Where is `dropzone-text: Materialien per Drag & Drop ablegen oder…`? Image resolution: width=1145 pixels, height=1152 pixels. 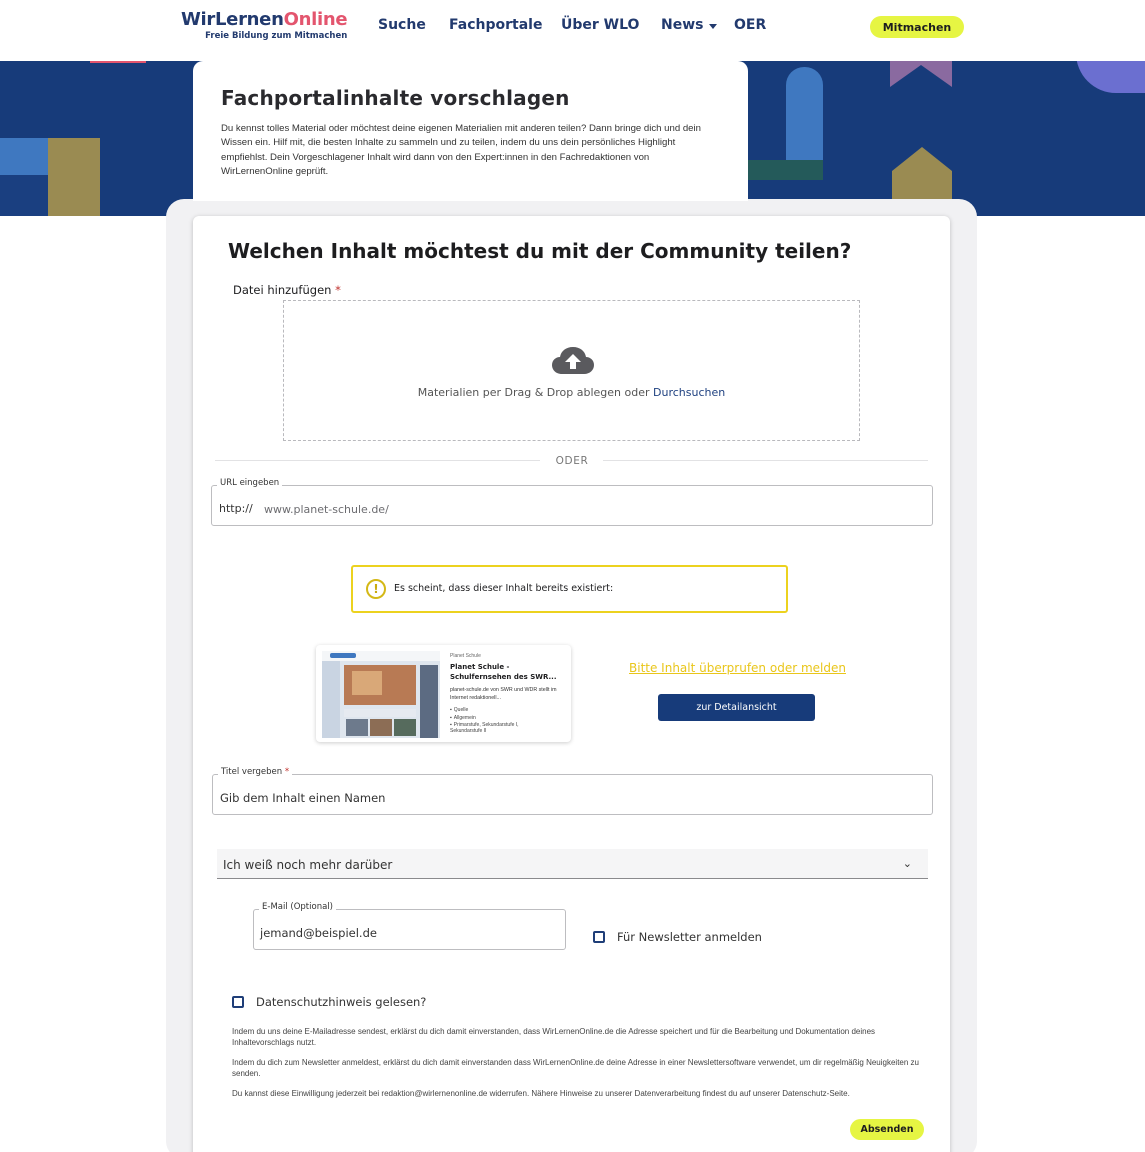 dropzone-text: Materialien per Drag & Drop ablegen oder… is located at coordinates (571, 392).